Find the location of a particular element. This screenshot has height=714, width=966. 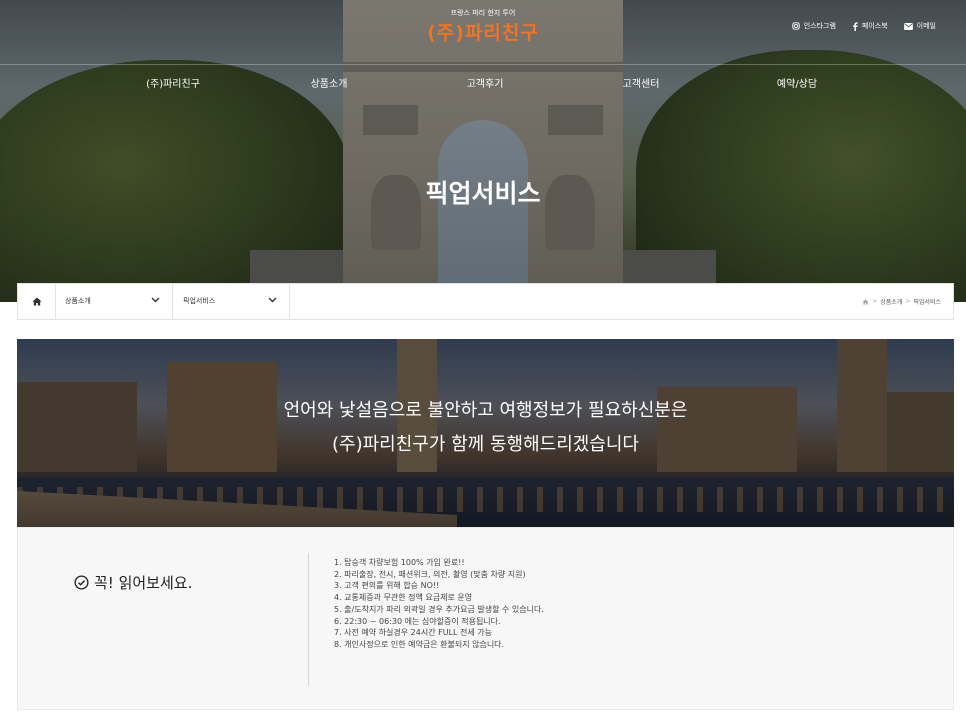

notice-item: 2. 파리출장, 전시, 패션위크, 의전, 촬영 (맞춤 차량 지원) is located at coordinates (430, 574).